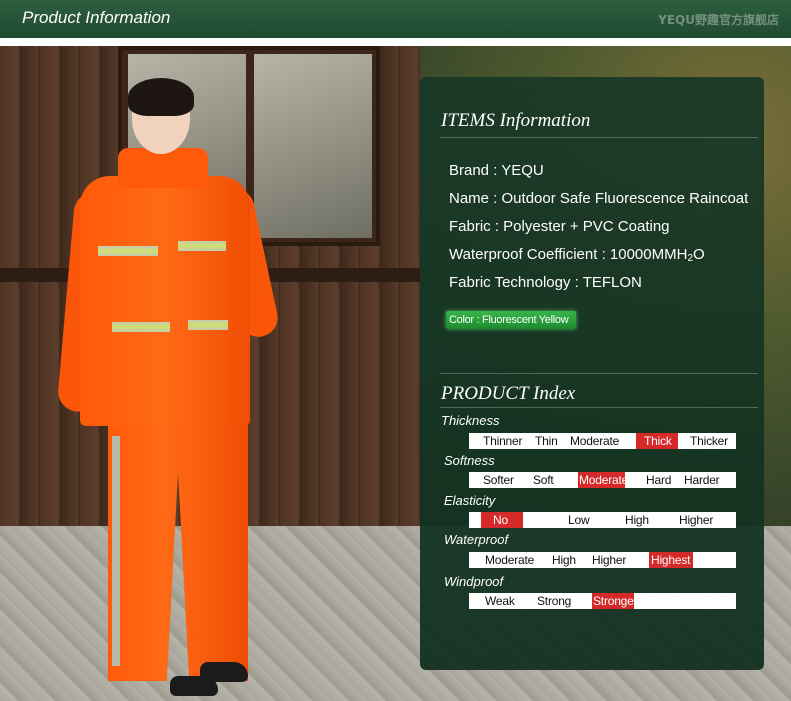  Describe the element at coordinates (659, 480) in the screenshot. I see `scale-level: Hard` at that location.